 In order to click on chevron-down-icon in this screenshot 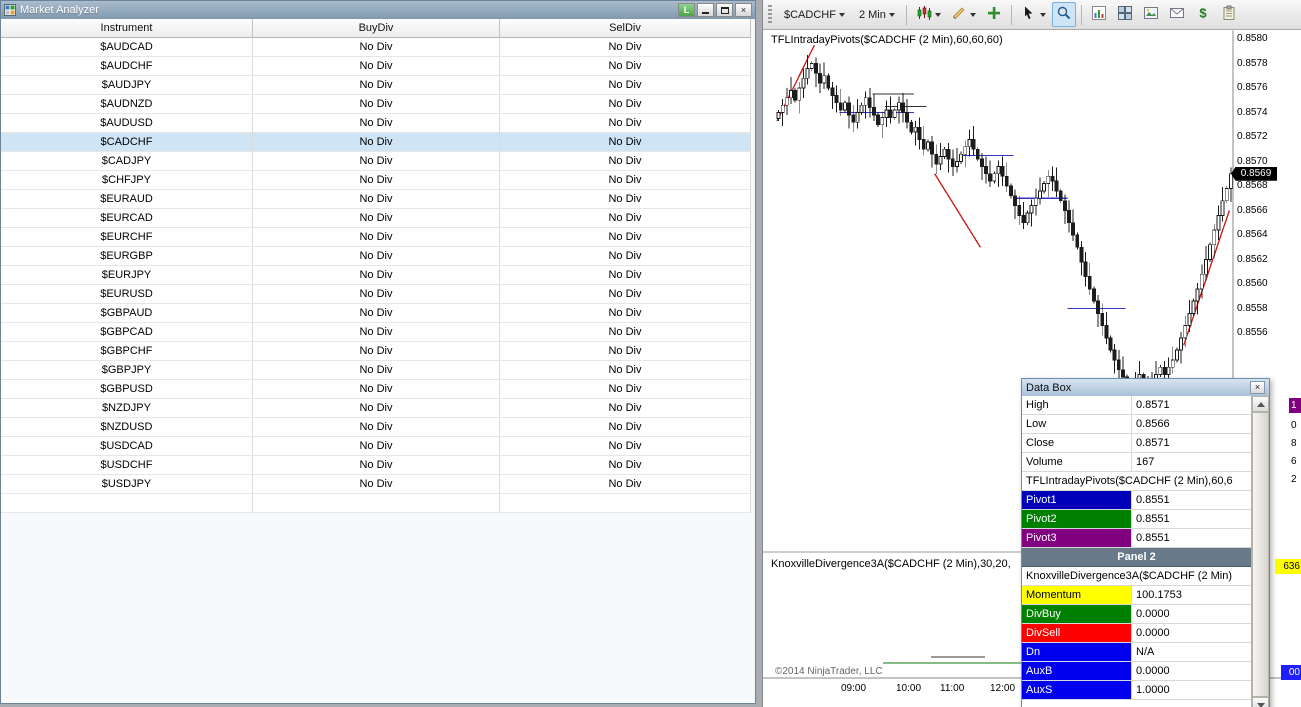, I will do `click(1042, 14)`.